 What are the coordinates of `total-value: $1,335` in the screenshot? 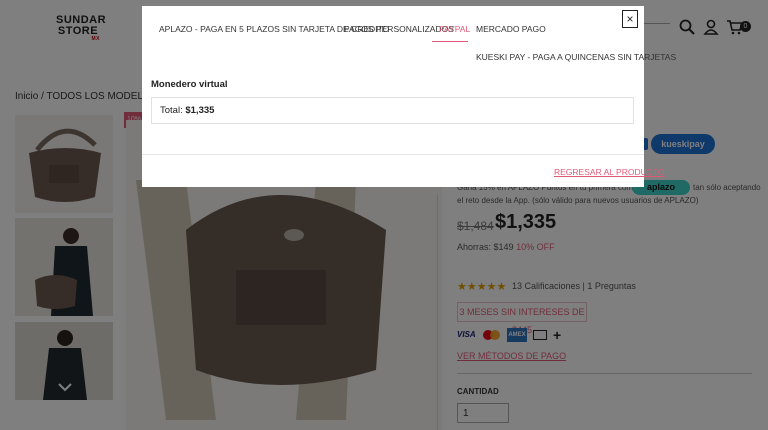 It's located at (200, 110).